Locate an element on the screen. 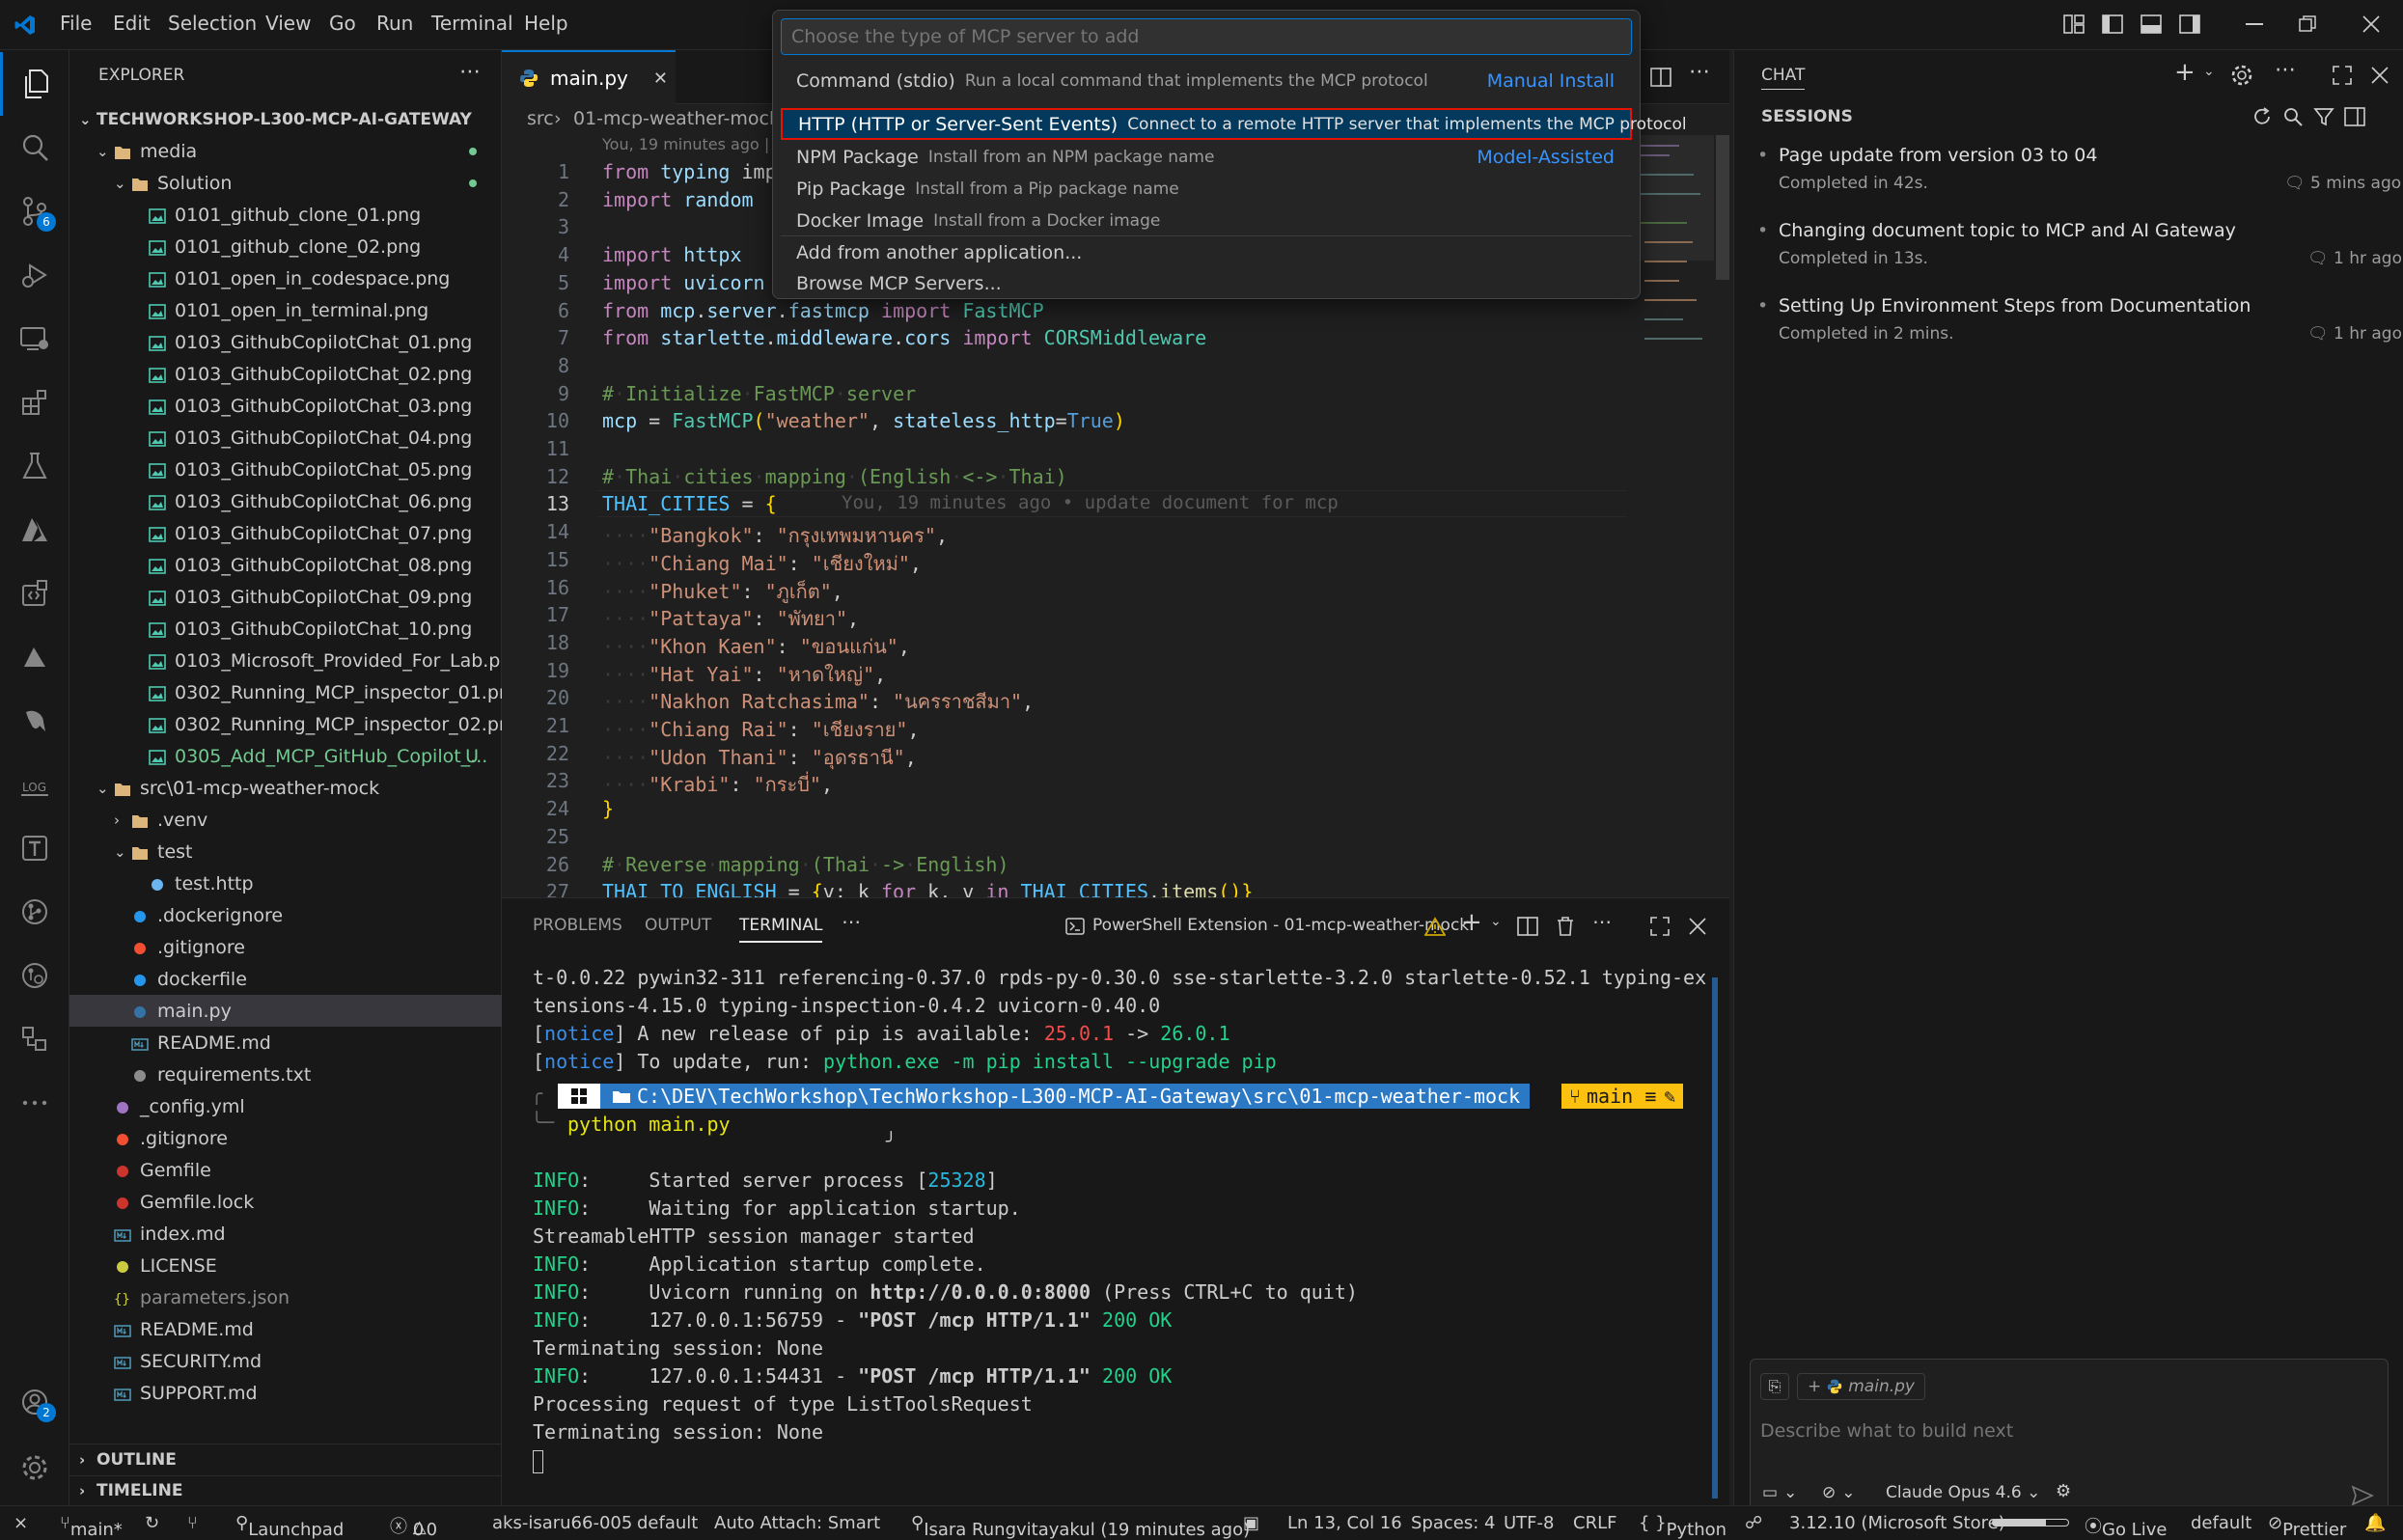  menu-file: File is located at coordinates (76, 23).